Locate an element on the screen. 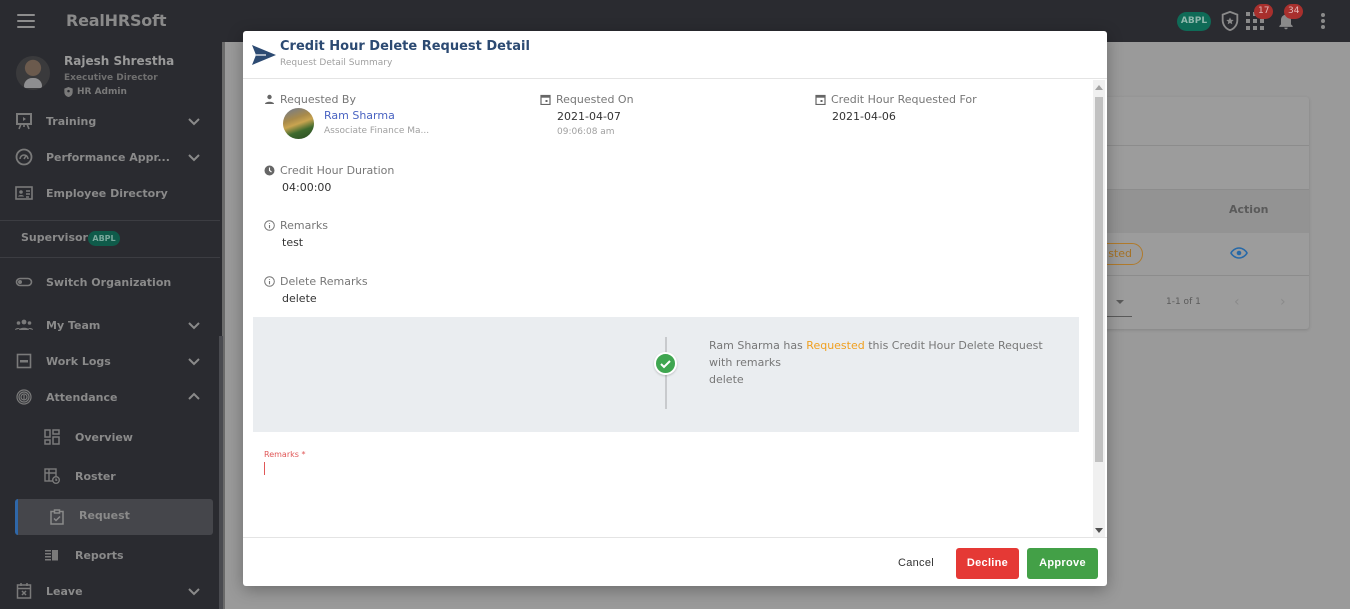  person-icon is located at coordinates (269, 99).